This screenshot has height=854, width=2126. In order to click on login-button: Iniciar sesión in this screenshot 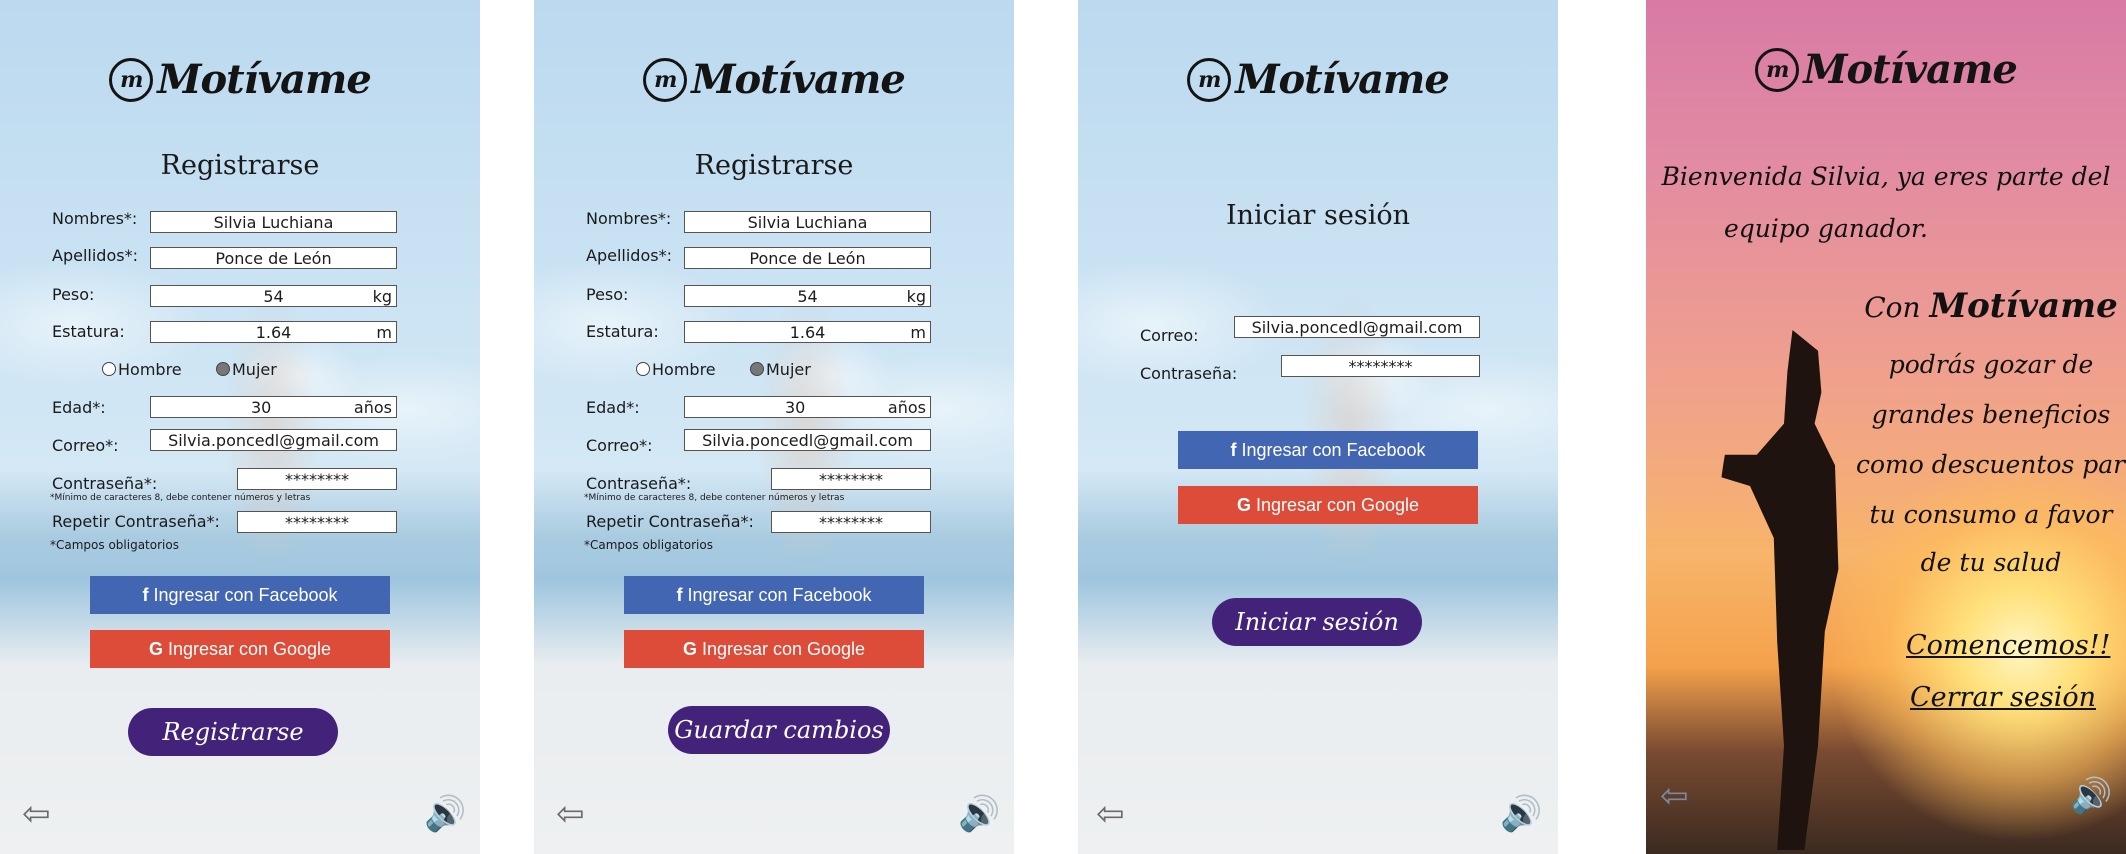, I will do `click(1317, 622)`.